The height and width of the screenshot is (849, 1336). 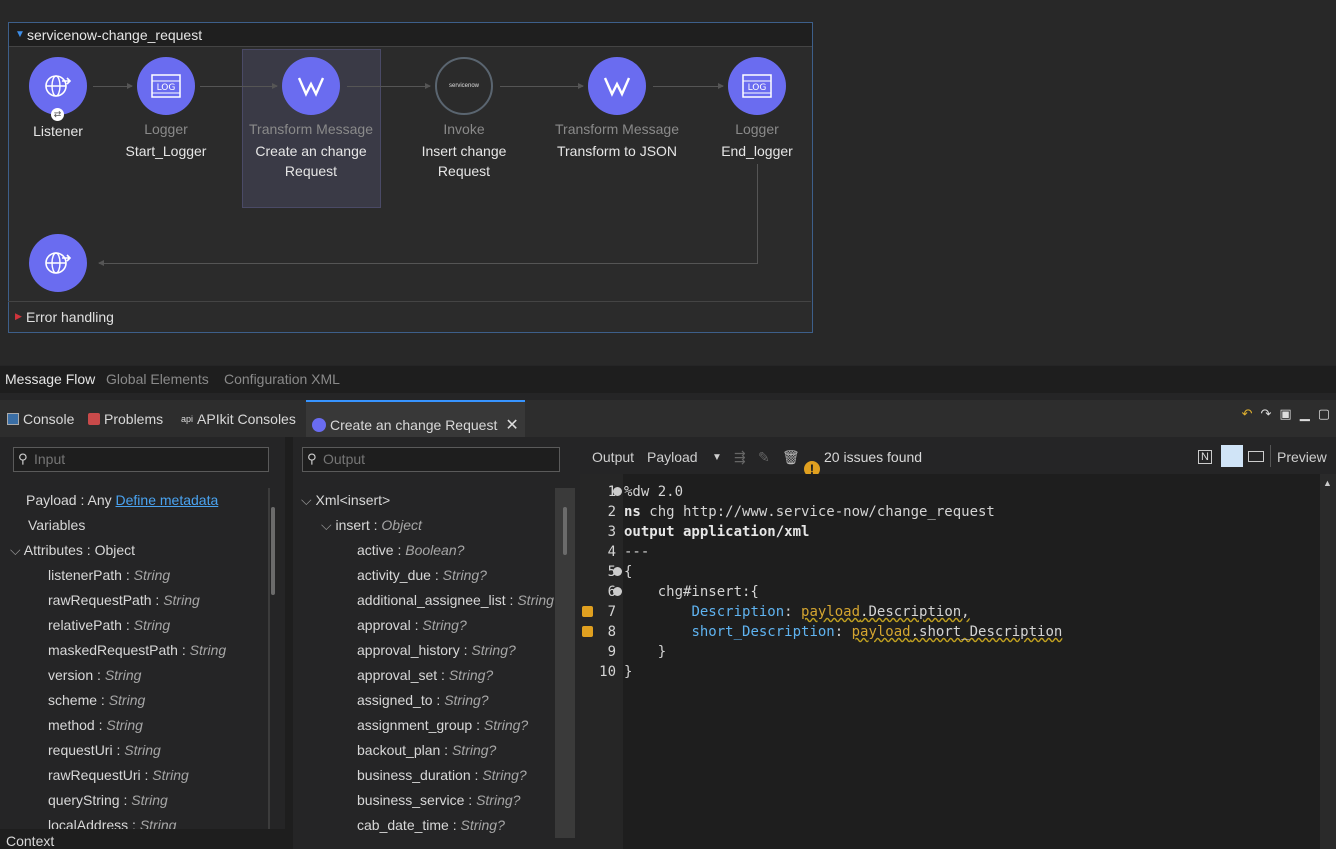 What do you see at coordinates (636, 552) in the screenshot?
I see `code-line: ---` at bounding box center [636, 552].